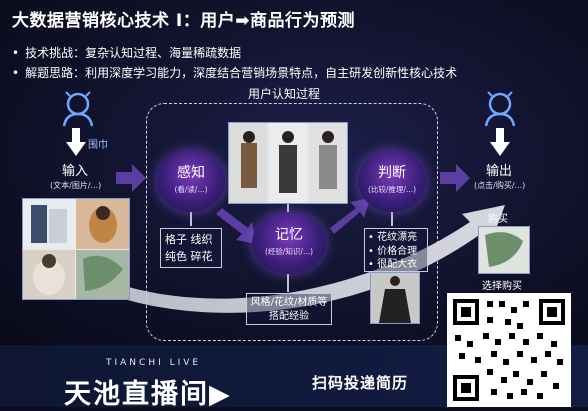 This screenshot has height=411, width=588. What do you see at coordinates (289, 251) in the screenshot?
I see `memory-sub: (经验/知识/...)` at bounding box center [289, 251].